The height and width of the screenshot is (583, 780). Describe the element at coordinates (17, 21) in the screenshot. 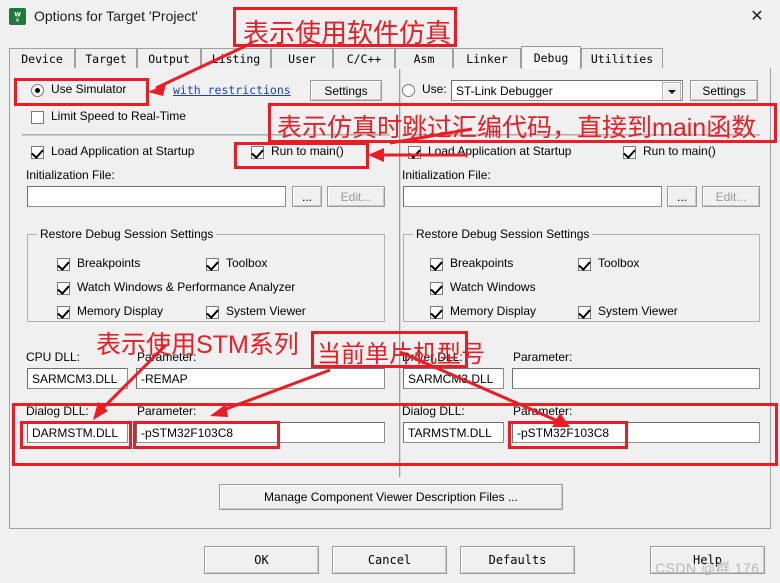

I see `svg-text: s` at that location.